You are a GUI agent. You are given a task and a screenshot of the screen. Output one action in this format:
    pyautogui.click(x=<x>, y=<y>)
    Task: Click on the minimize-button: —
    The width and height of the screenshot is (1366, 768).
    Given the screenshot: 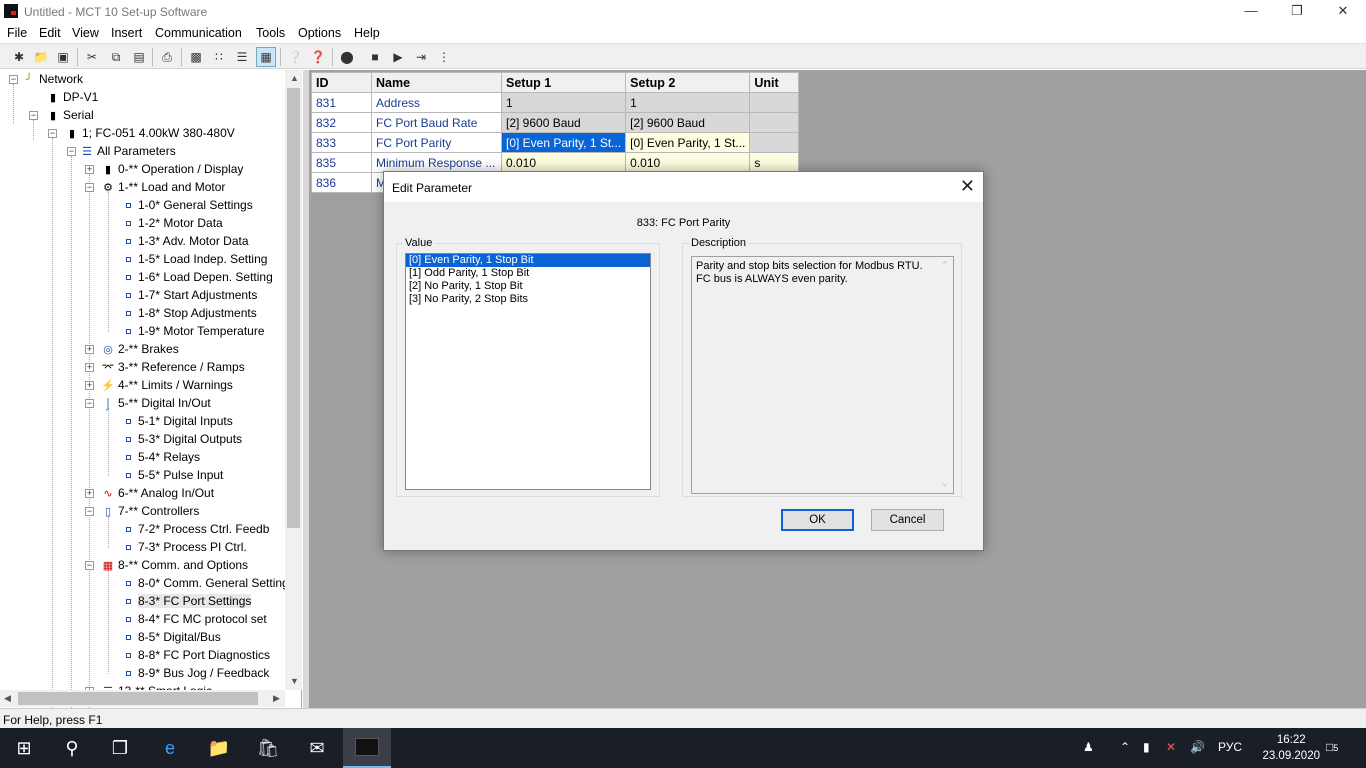 What is the action you would take?
    pyautogui.click(x=1251, y=12)
    